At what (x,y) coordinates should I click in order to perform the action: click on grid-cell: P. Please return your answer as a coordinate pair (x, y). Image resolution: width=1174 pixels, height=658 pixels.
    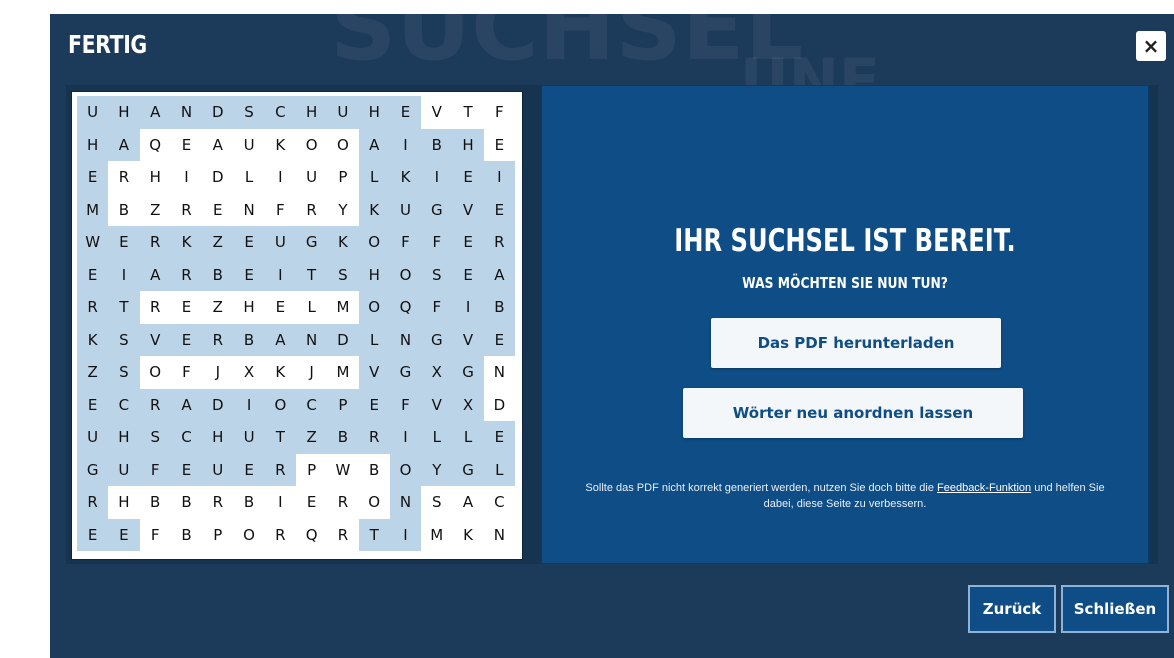
    Looking at the image, I should click on (343, 404).